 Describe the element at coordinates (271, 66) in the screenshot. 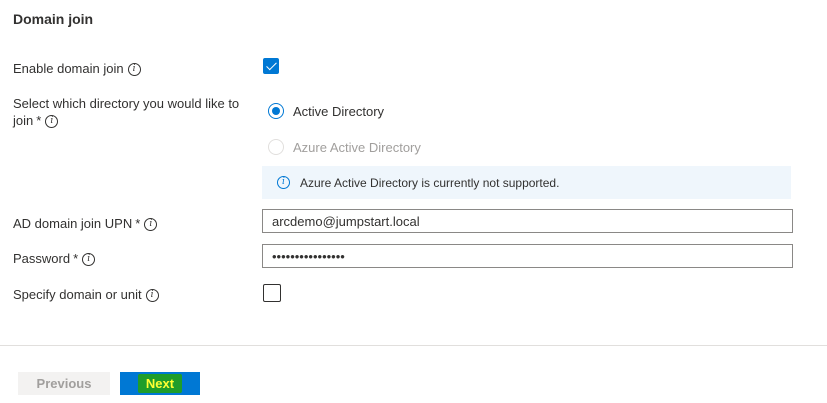

I see `enable-domain-join-checkbox` at that location.